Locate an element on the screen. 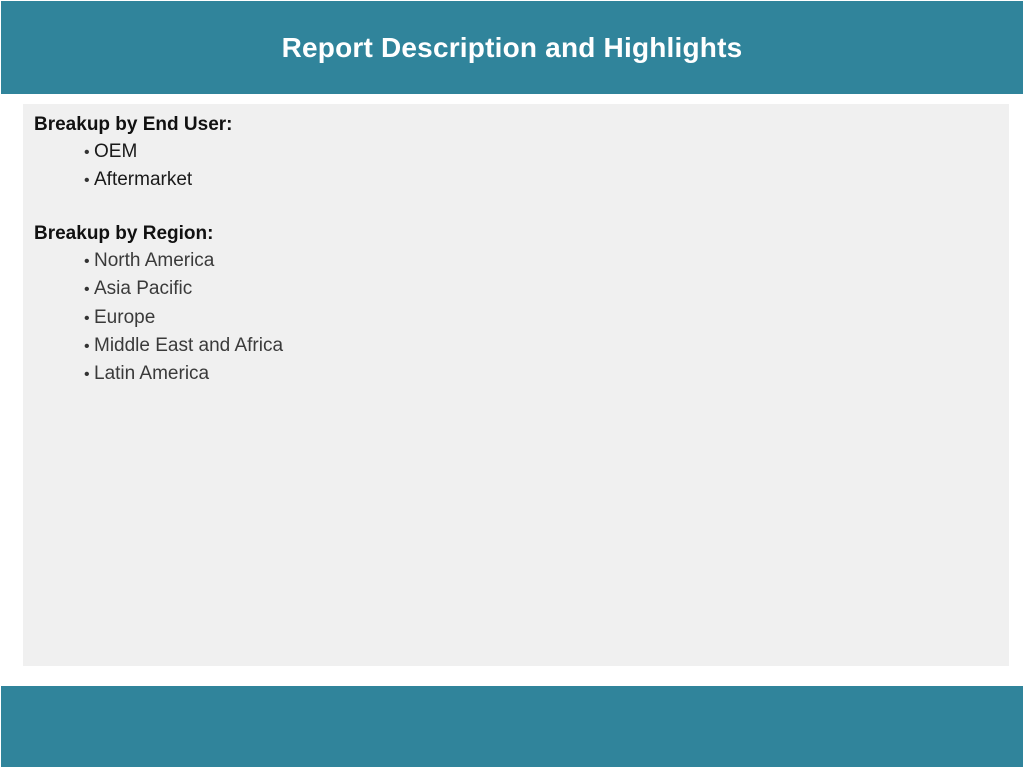 Image resolution: width=1024 pixels, height=768 pixels. list-item: • Aftermarket is located at coordinates (158, 180).